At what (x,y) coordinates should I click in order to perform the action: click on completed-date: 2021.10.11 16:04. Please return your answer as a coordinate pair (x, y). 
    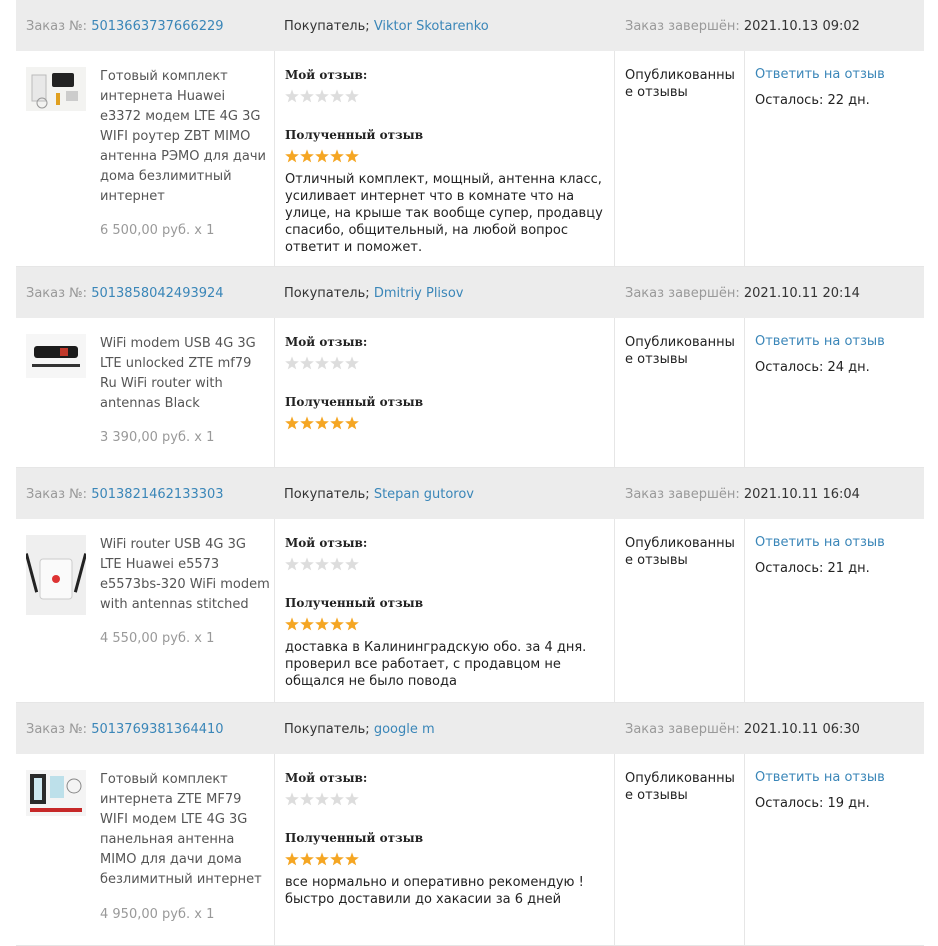
    Looking at the image, I should click on (801, 494).